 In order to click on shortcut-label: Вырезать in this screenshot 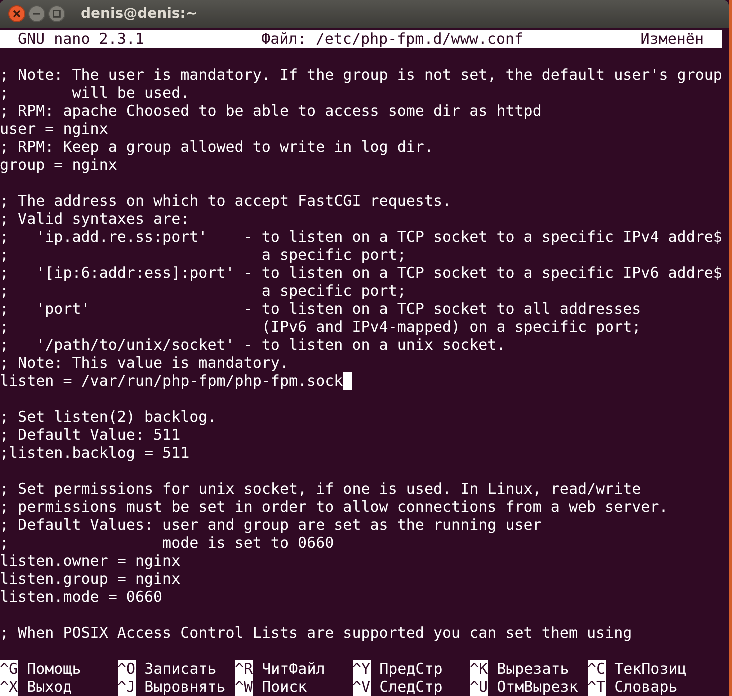, I will do `click(533, 669)`.